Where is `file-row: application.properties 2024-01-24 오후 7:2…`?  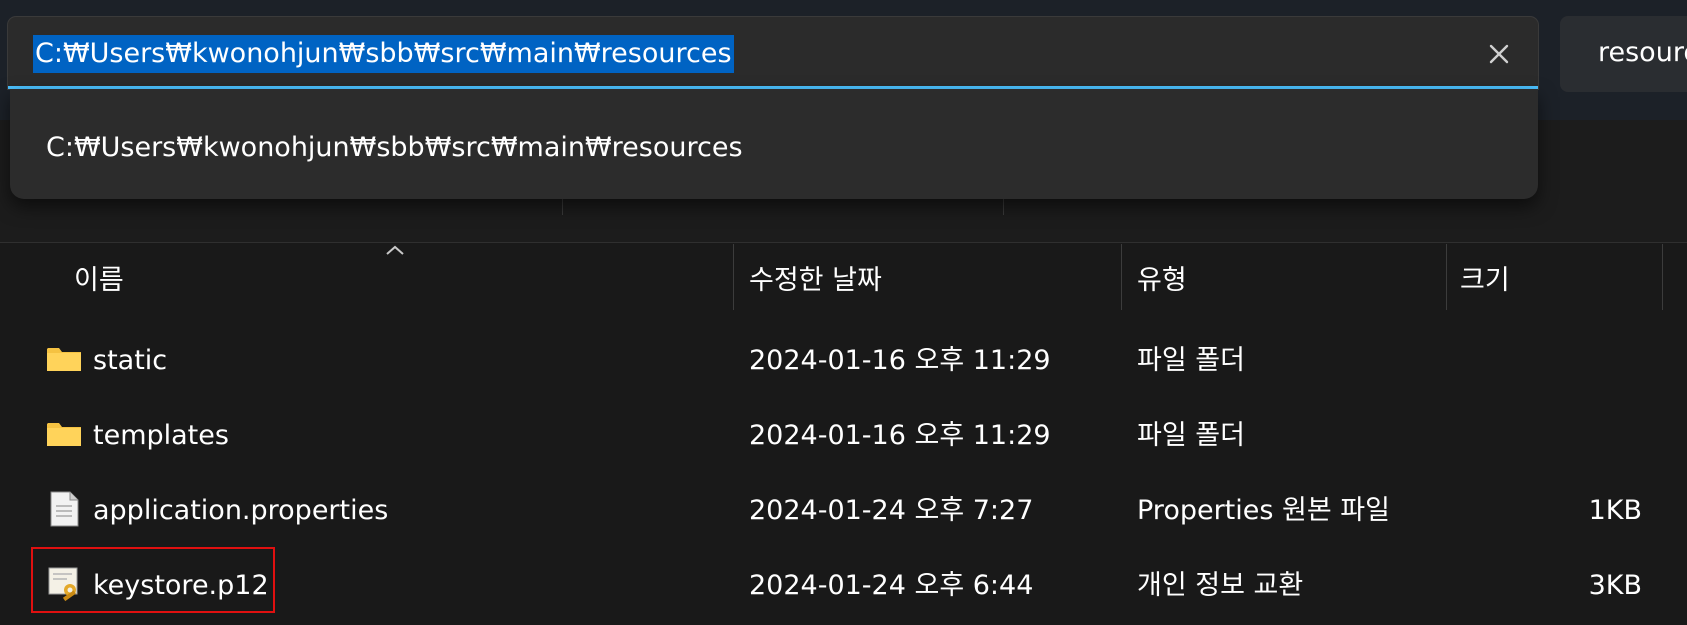 file-row: application.properties 2024-01-24 오후 7:2… is located at coordinates (843, 511).